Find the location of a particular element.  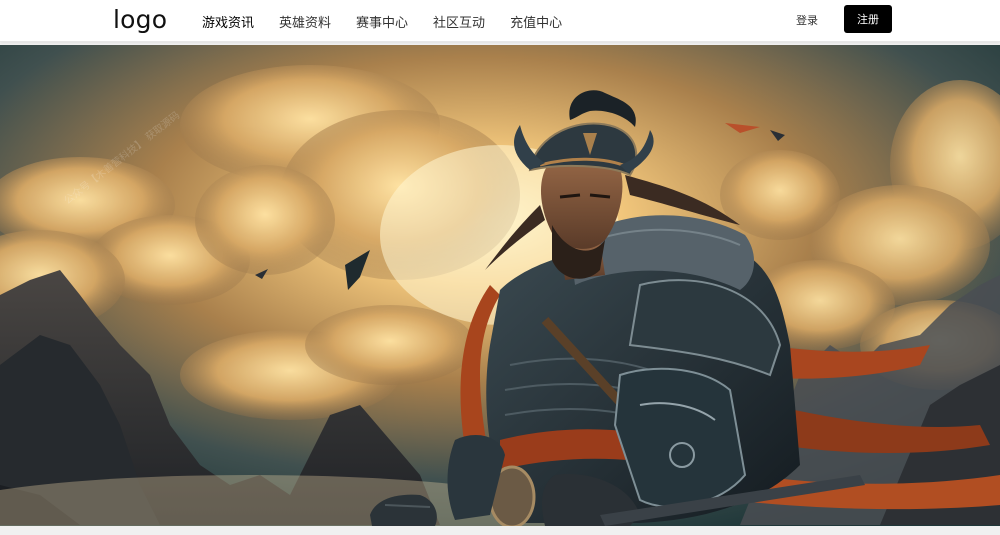

top-navigation-bar: logo 游戏资讯 英雄资料 赛事中心 社区互动 充值中心 登录 注册 is located at coordinates (500, 21).